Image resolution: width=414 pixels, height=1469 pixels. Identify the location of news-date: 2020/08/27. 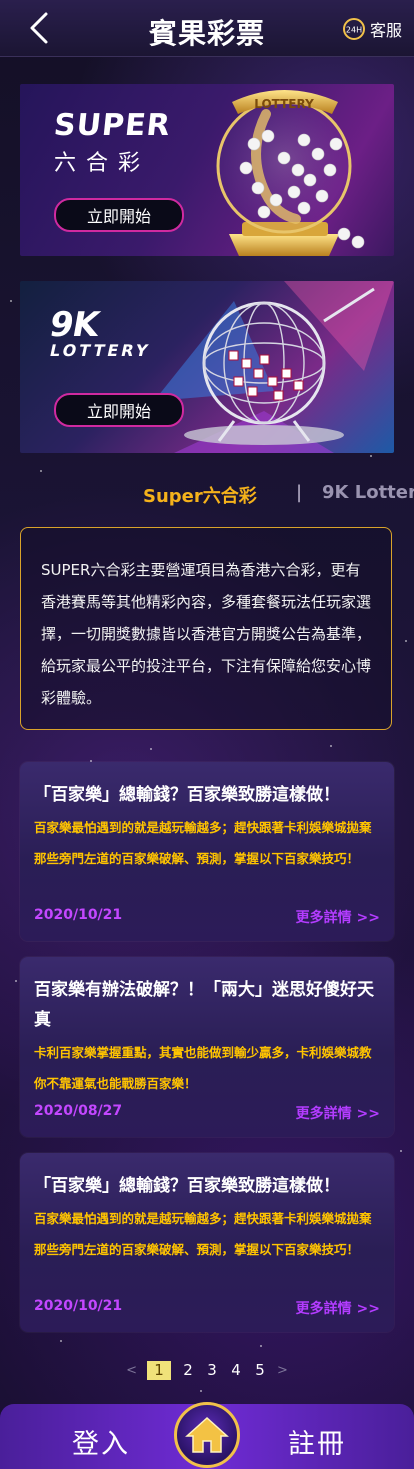
(78, 1111).